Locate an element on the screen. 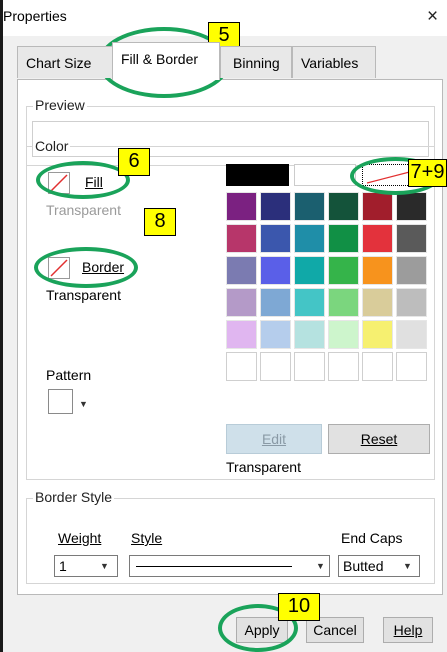  line-style-select: ▼ is located at coordinates (229, 566).